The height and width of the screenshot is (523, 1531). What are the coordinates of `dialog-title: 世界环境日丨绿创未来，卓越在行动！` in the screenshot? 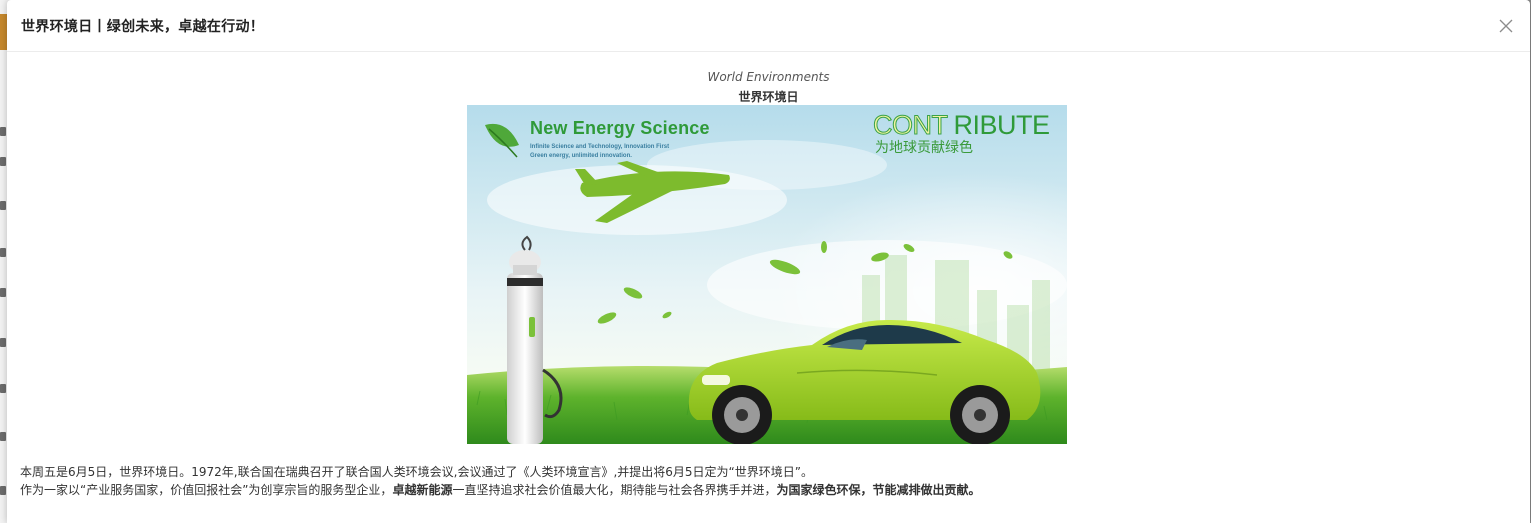 It's located at (143, 26).